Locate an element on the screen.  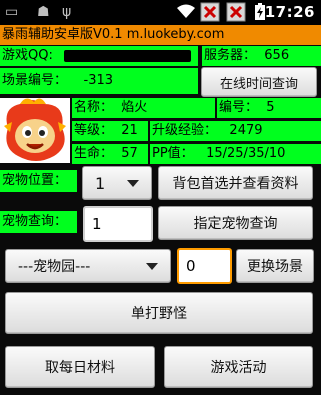
pet-number-field: 编号： 5 is located at coordinates (269, 108).